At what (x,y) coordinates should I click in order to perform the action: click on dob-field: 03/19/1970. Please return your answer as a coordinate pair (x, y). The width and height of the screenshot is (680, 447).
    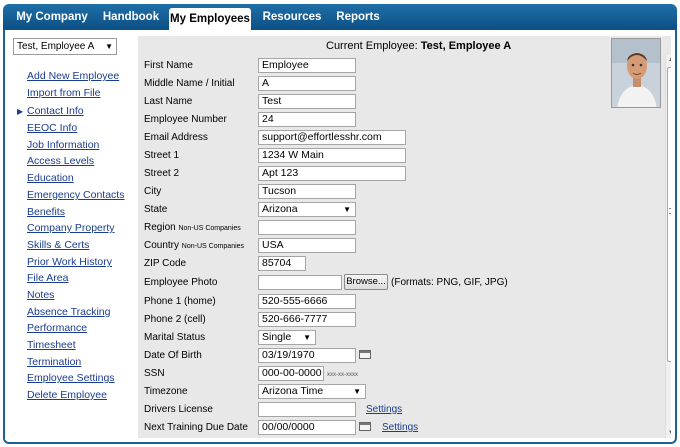
    Looking at the image, I should click on (307, 355).